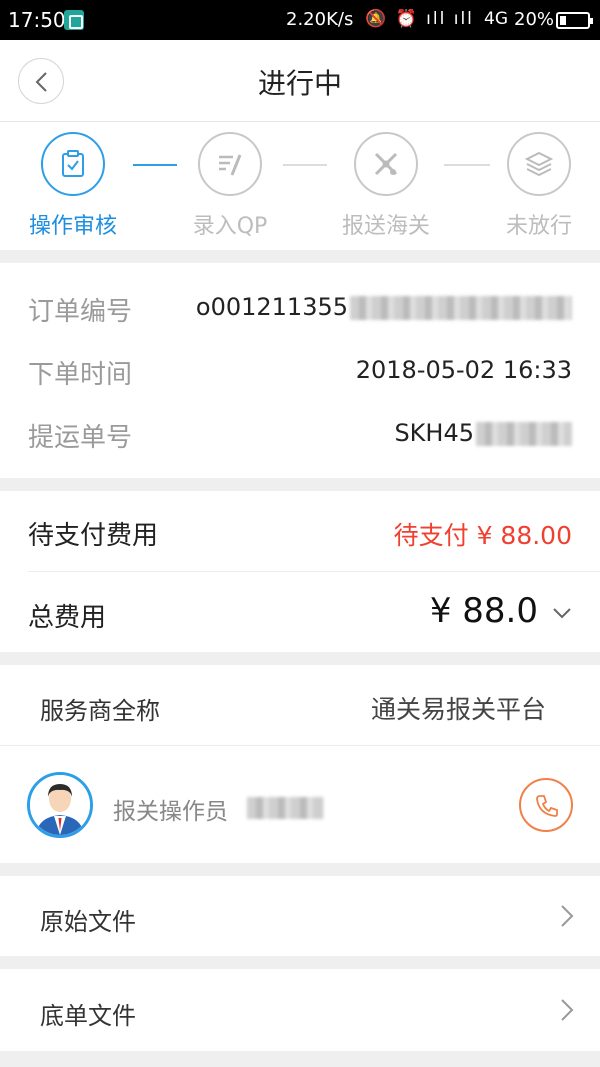 Image resolution: width=600 pixels, height=1067 pixels. Describe the element at coordinates (482, 535) in the screenshot. I see `pending-fee-value: 待支付 ¥ 88.00` at that location.